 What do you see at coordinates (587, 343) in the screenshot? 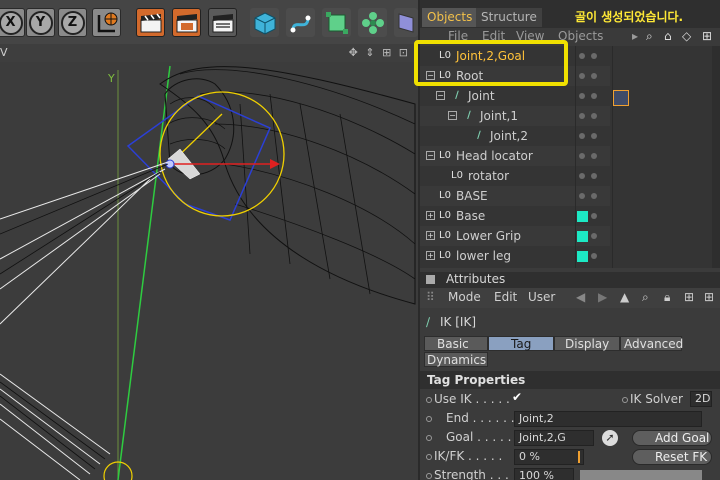
I see `tab-display: Display` at bounding box center [587, 343].